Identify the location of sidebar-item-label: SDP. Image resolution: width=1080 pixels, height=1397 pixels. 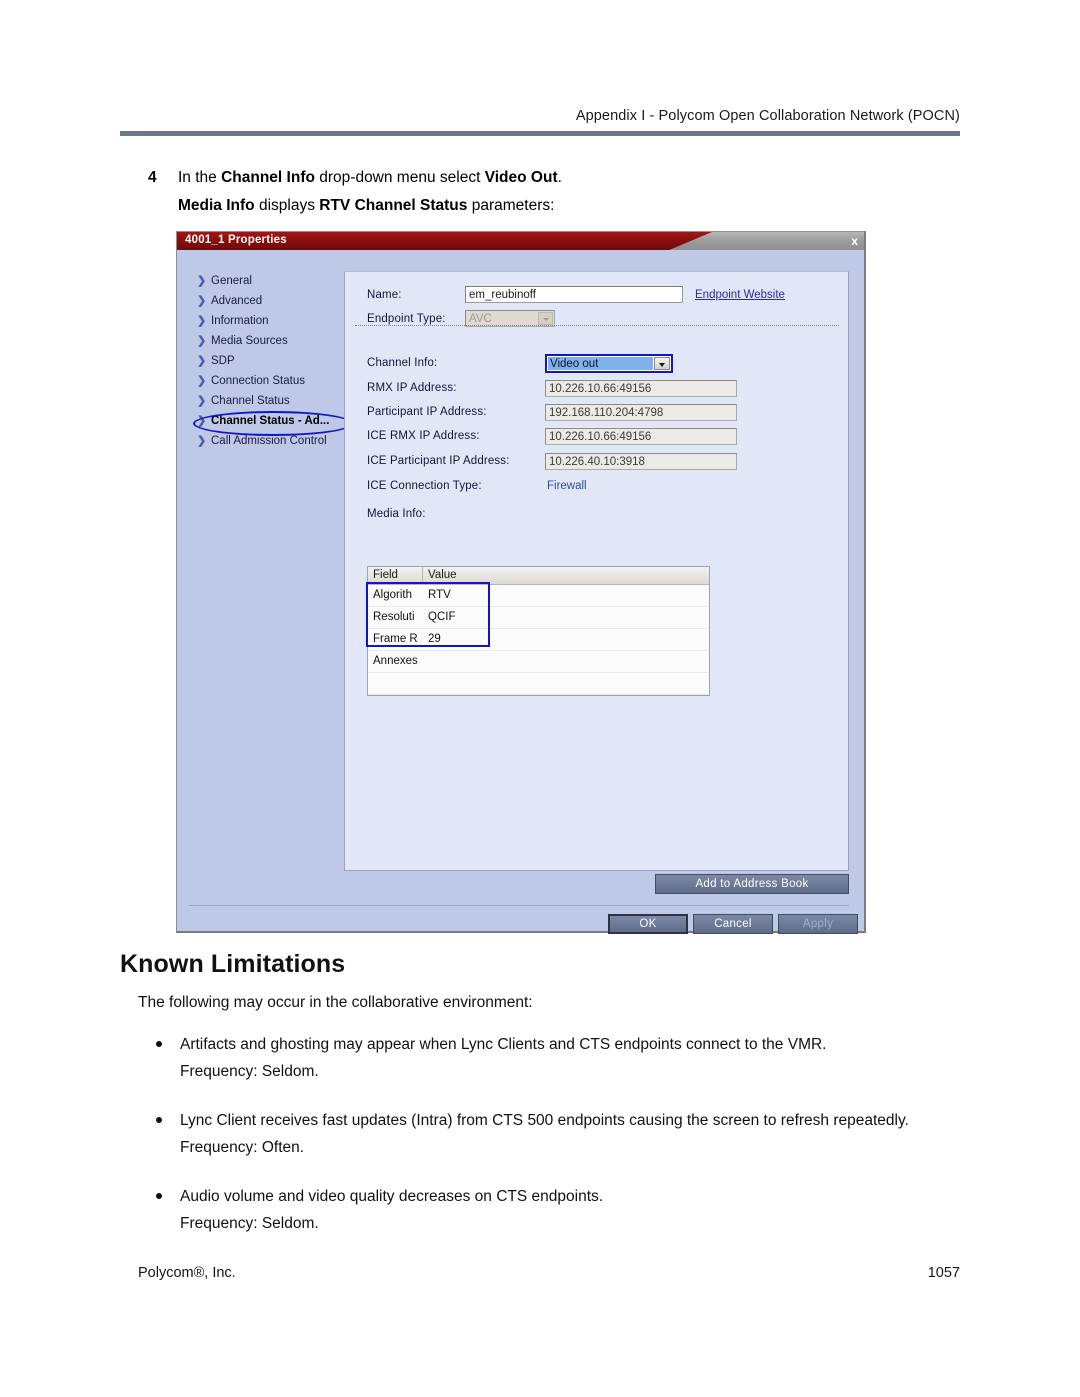
(223, 361).